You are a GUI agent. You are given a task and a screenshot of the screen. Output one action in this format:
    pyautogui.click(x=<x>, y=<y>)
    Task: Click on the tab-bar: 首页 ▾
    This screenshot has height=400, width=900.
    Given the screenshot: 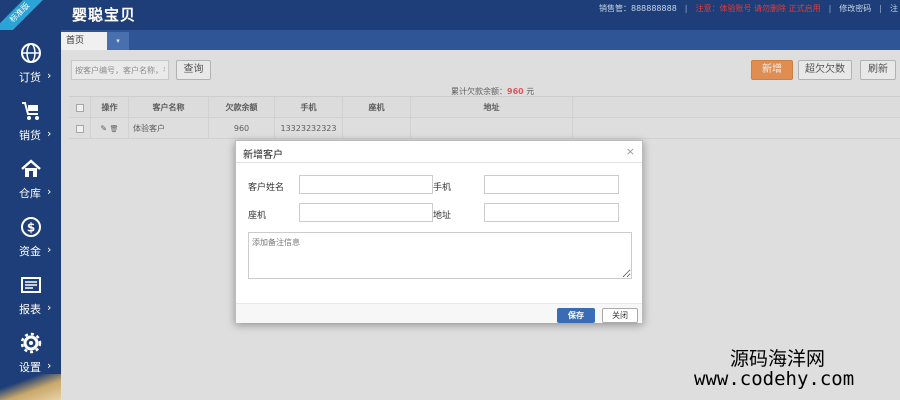 What is the action you would take?
    pyautogui.click(x=480, y=40)
    